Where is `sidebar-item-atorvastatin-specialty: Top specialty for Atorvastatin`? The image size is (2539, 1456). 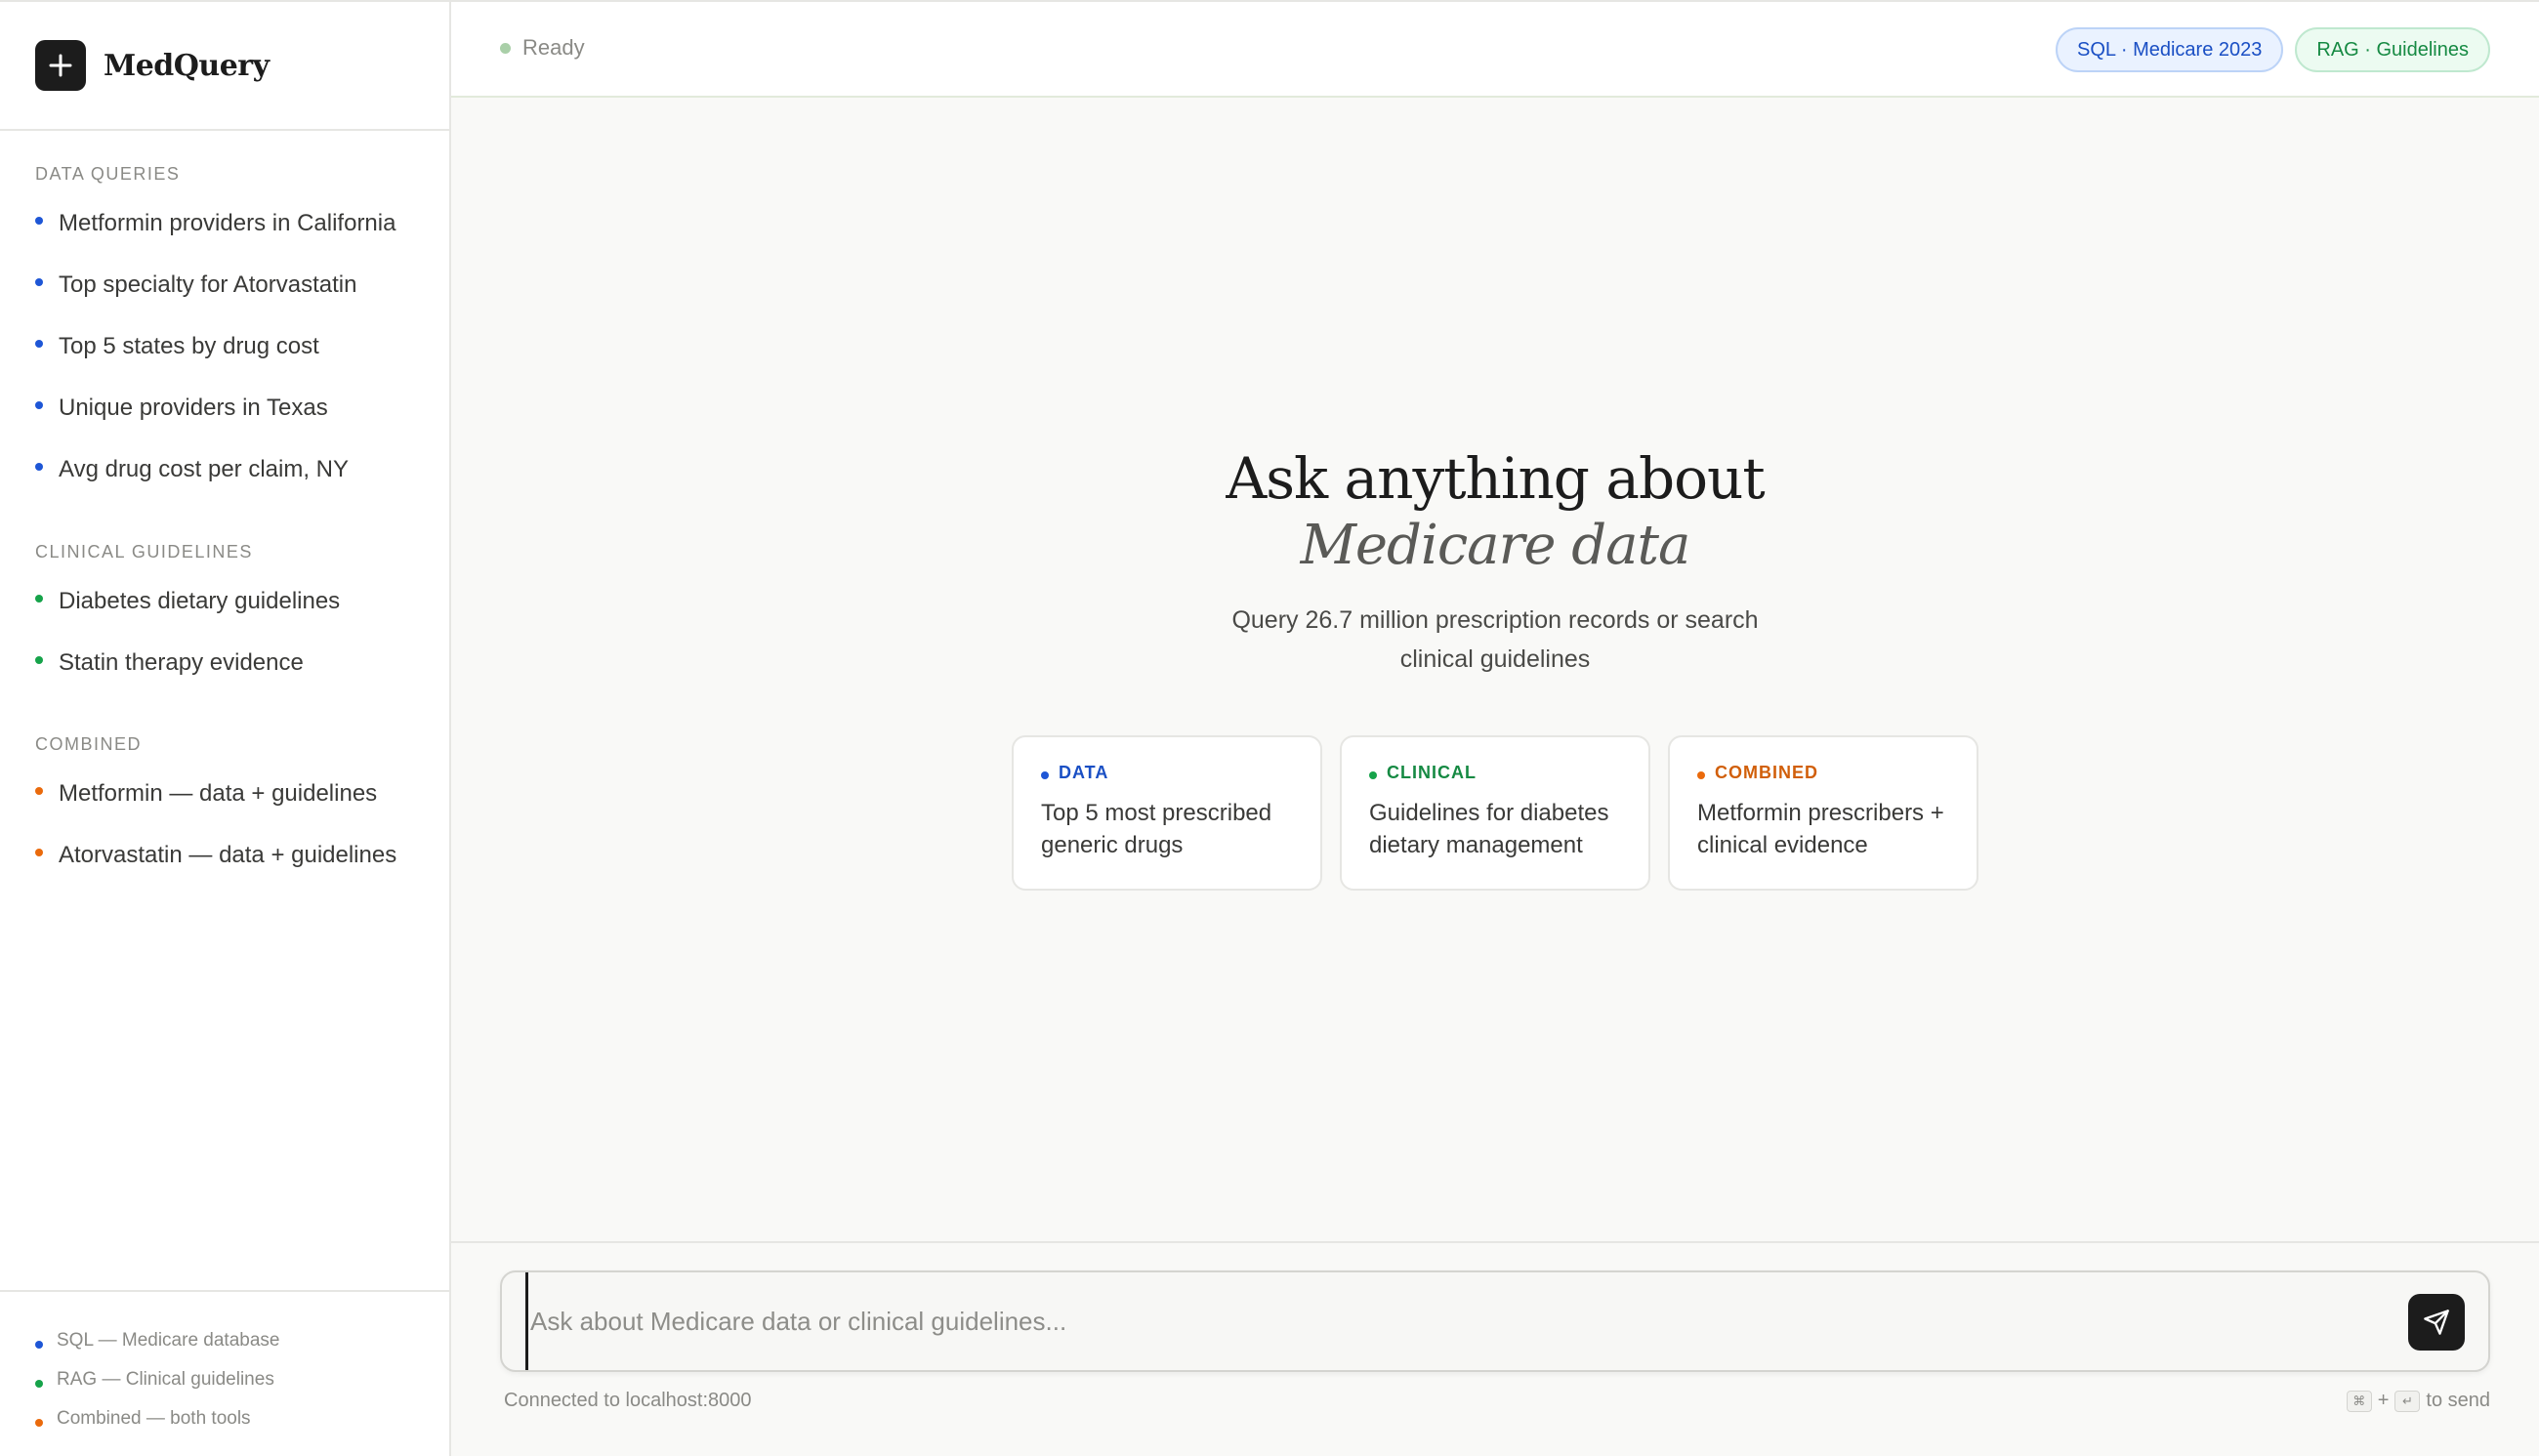
sidebar-item-atorvastatin-specialty: Top specialty for Atorvastatin is located at coordinates (224, 284).